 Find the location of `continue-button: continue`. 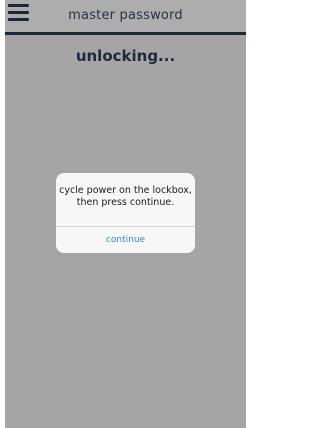

continue-button: continue is located at coordinates (125, 240).